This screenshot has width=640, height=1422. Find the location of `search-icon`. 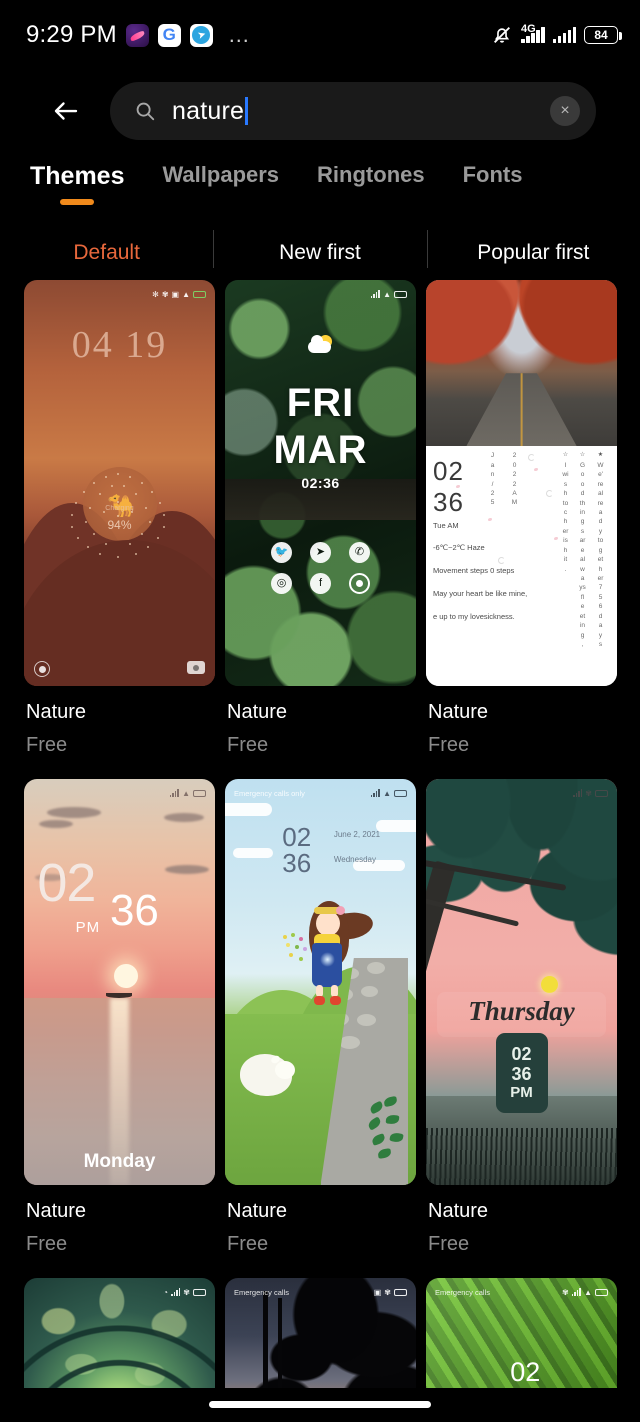

search-icon is located at coordinates (145, 111).